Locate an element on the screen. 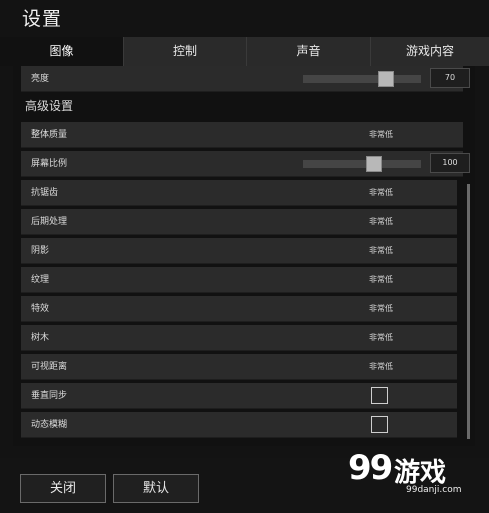 This screenshot has width=489, height=513. effects-row: 特效 非常低 is located at coordinates (239, 309).